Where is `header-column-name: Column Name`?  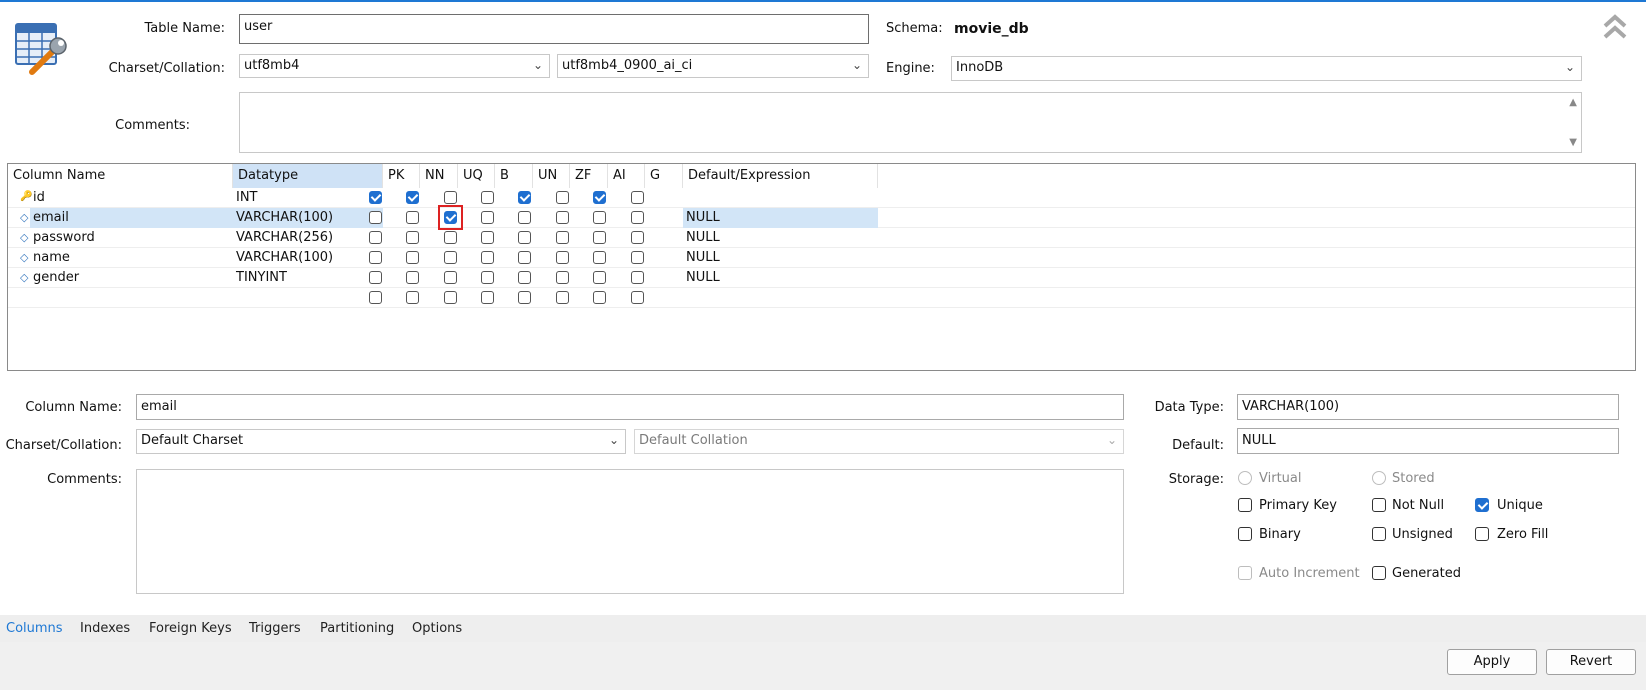 header-column-name: Column Name is located at coordinates (120, 176).